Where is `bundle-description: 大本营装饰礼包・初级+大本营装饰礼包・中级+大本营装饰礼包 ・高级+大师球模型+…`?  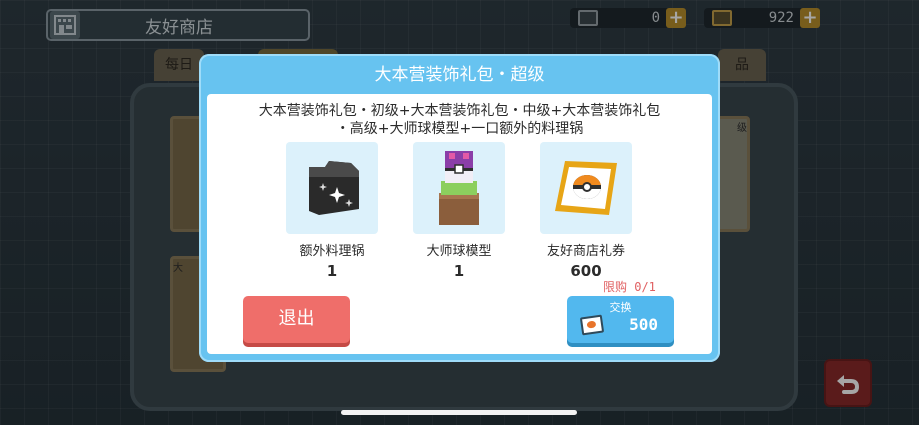 bundle-description: 大本营装饰礼包・初级+大本营装饰礼包・中级+大本营装饰礼包 ・高级+大师球模型+… is located at coordinates (459, 120).